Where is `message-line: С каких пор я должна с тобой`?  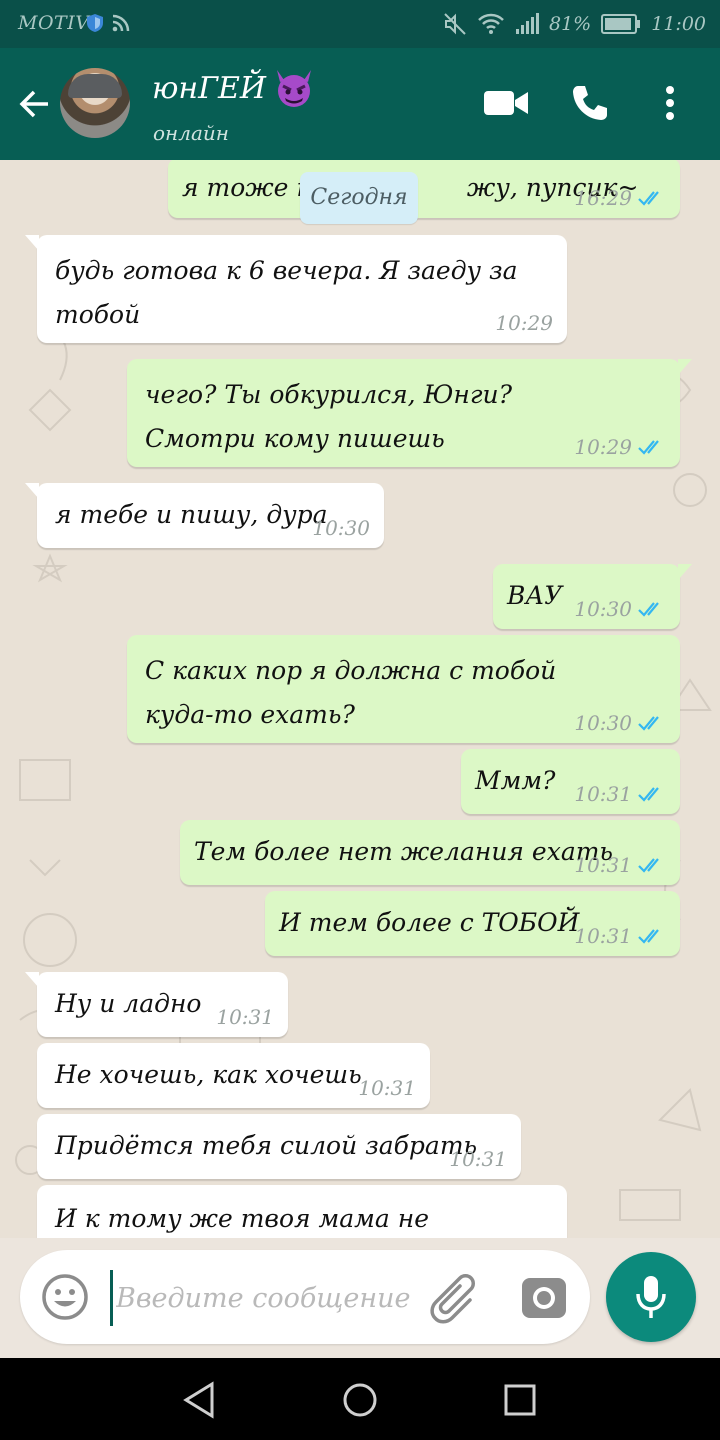 message-line: С каких пор я должна с тобой is located at coordinates (351, 670).